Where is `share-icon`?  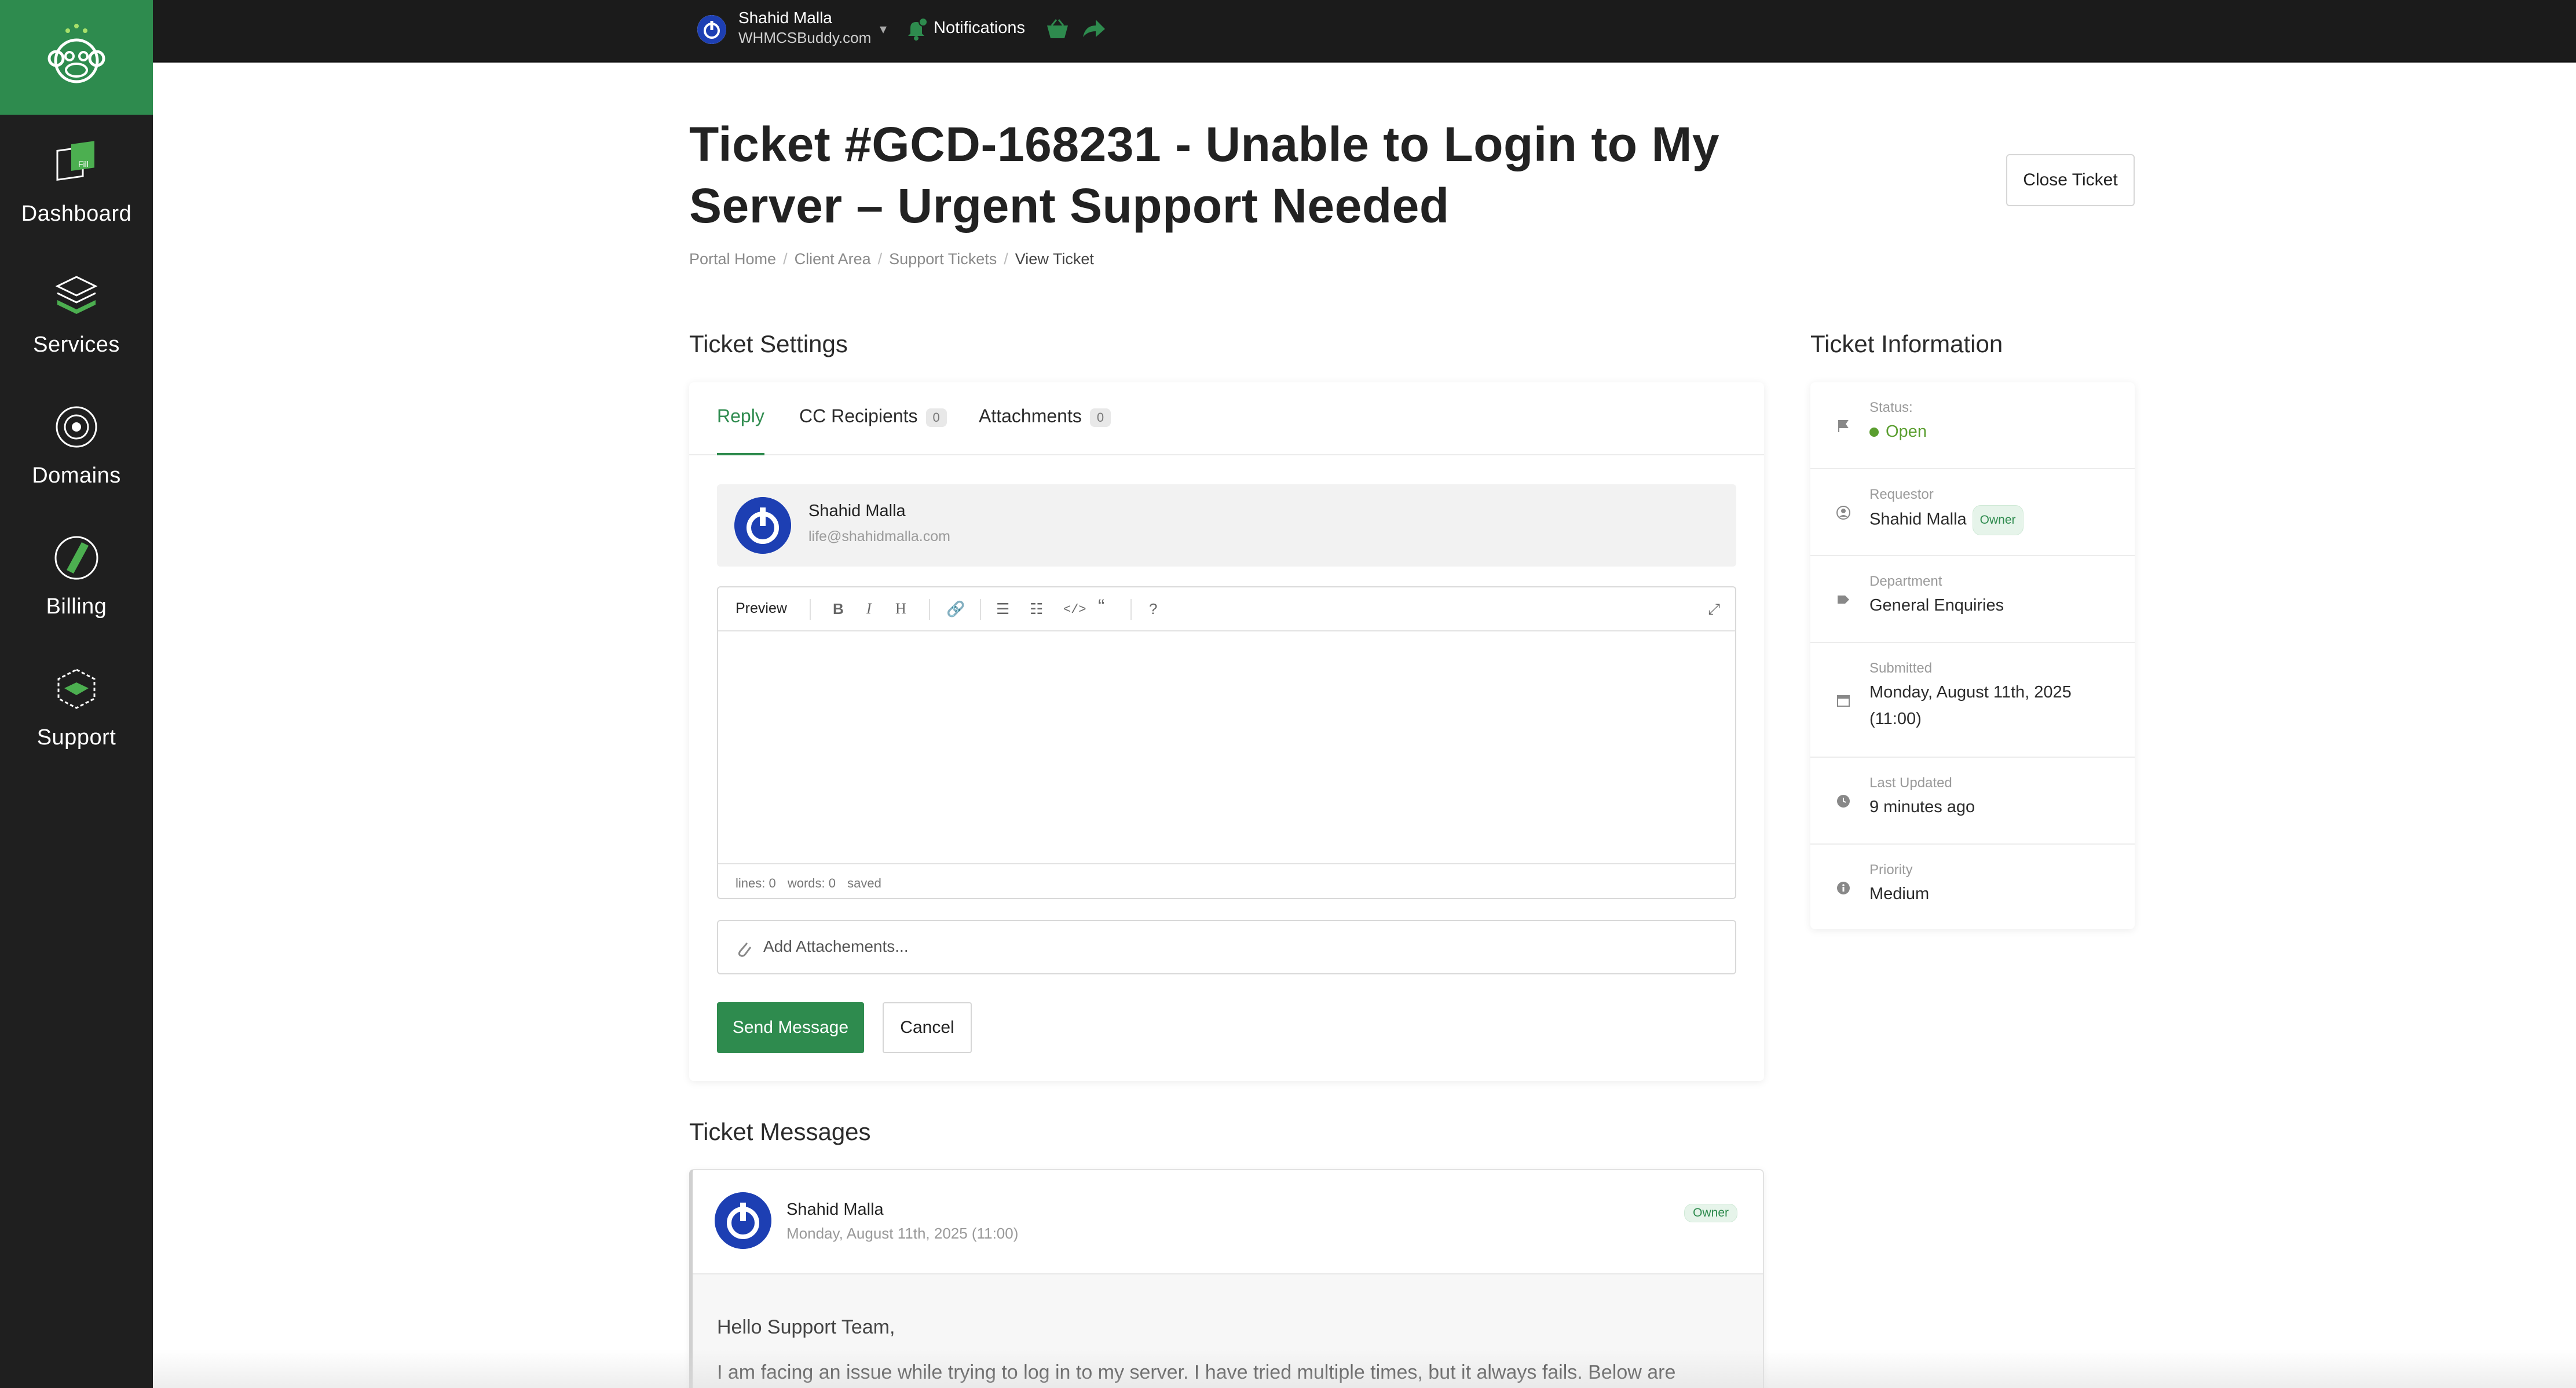 share-icon is located at coordinates (1093, 29).